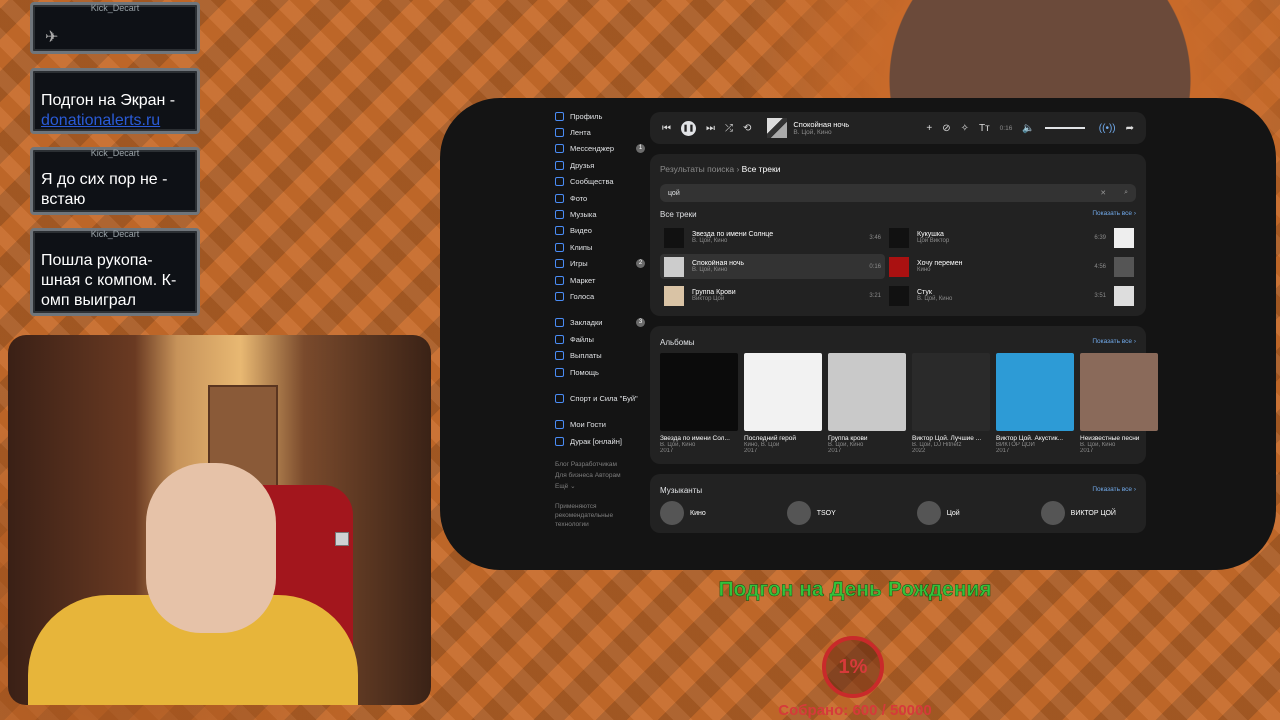 The height and width of the screenshot is (720, 1280). What do you see at coordinates (600, 264) in the screenshot?
I see `sidebar-item: Игры 2` at bounding box center [600, 264].